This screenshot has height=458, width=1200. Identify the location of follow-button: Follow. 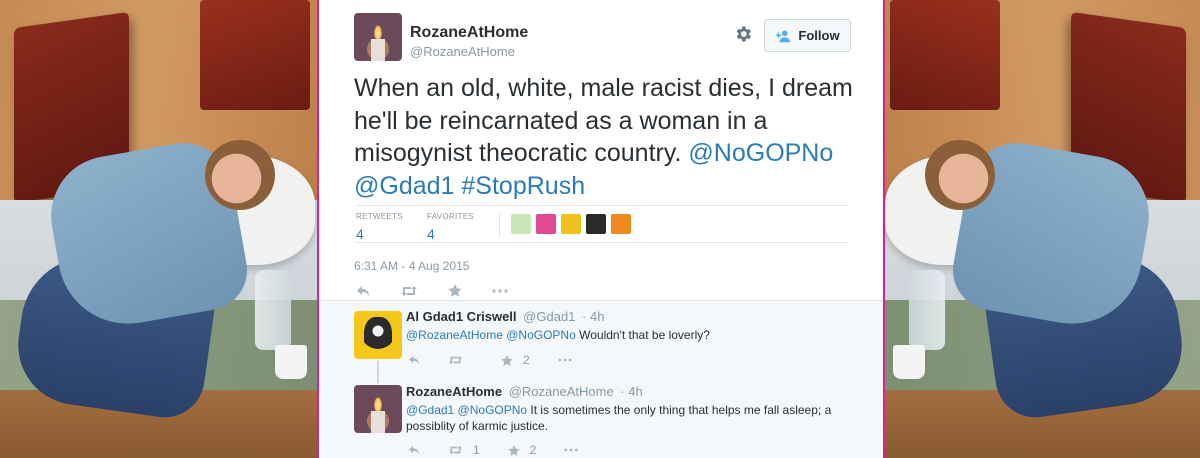
(807, 35).